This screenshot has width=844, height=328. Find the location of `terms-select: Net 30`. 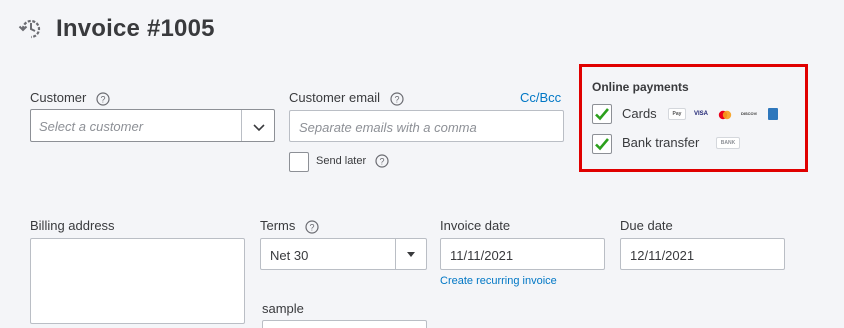

terms-select: Net 30 is located at coordinates (343, 254).